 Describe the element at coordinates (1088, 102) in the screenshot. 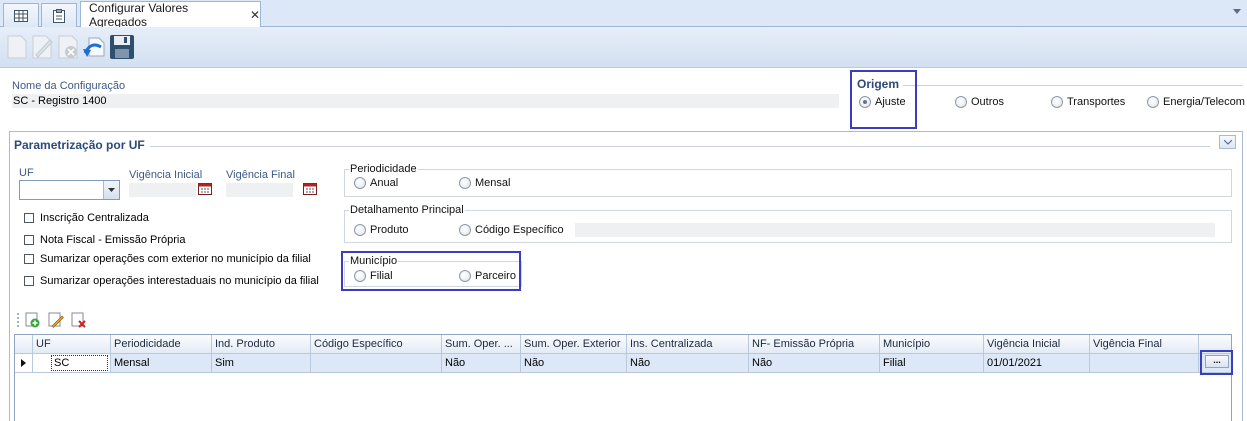

I see `radio-transportes: Transportes` at that location.